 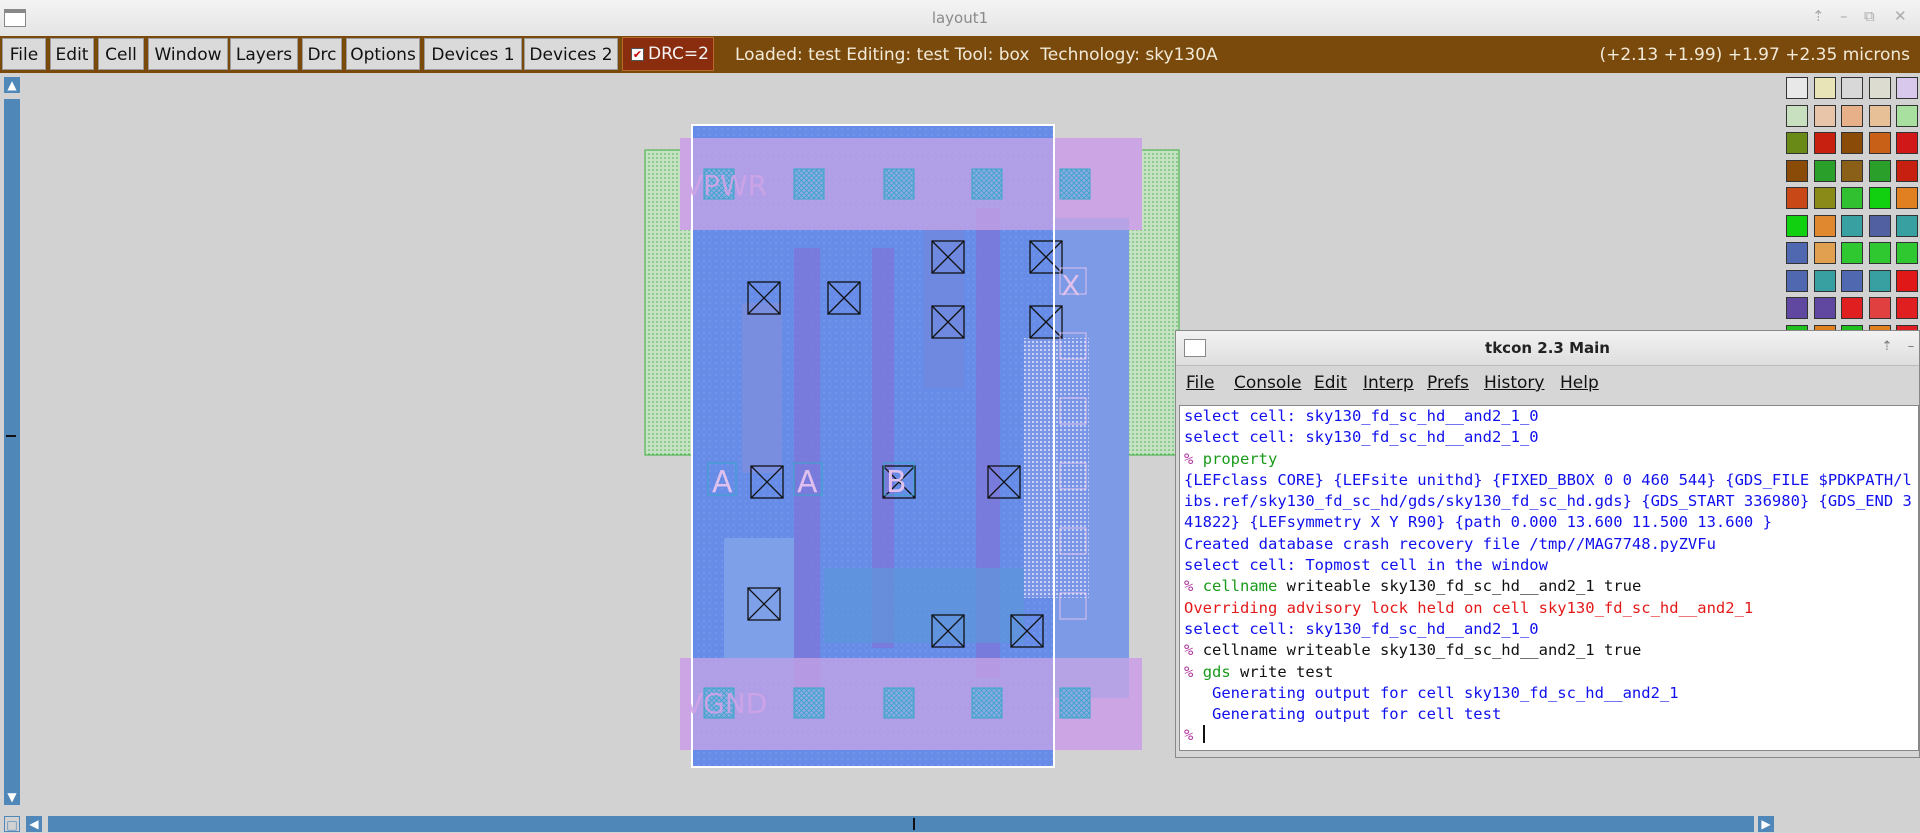 What do you see at coordinates (1844, 16) in the screenshot?
I see `minimize-icon: –` at bounding box center [1844, 16].